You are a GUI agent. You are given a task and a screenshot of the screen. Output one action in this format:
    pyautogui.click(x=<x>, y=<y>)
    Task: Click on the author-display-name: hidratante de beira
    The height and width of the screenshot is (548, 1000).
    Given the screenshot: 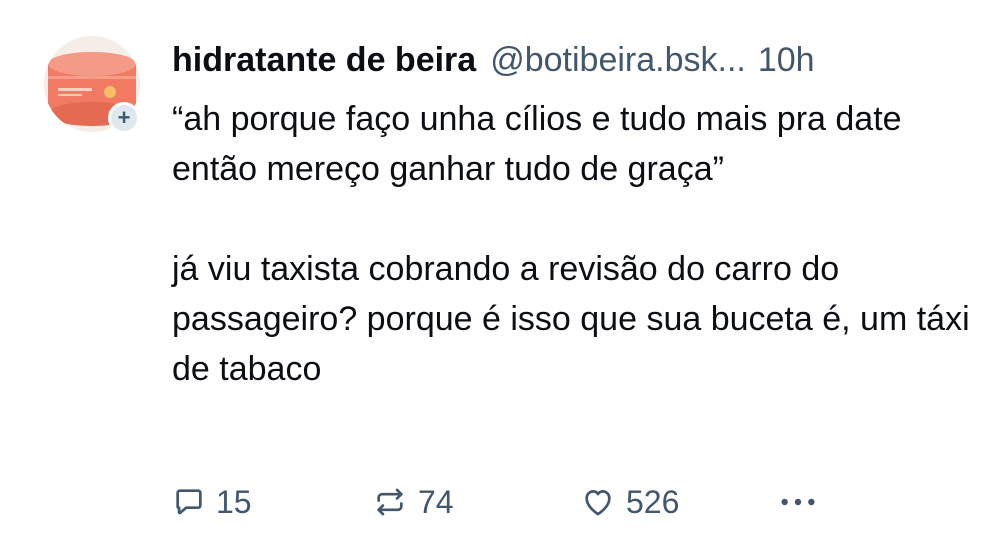 What is the action you would take?
    pyautogui.click(x=324, y=60)
    